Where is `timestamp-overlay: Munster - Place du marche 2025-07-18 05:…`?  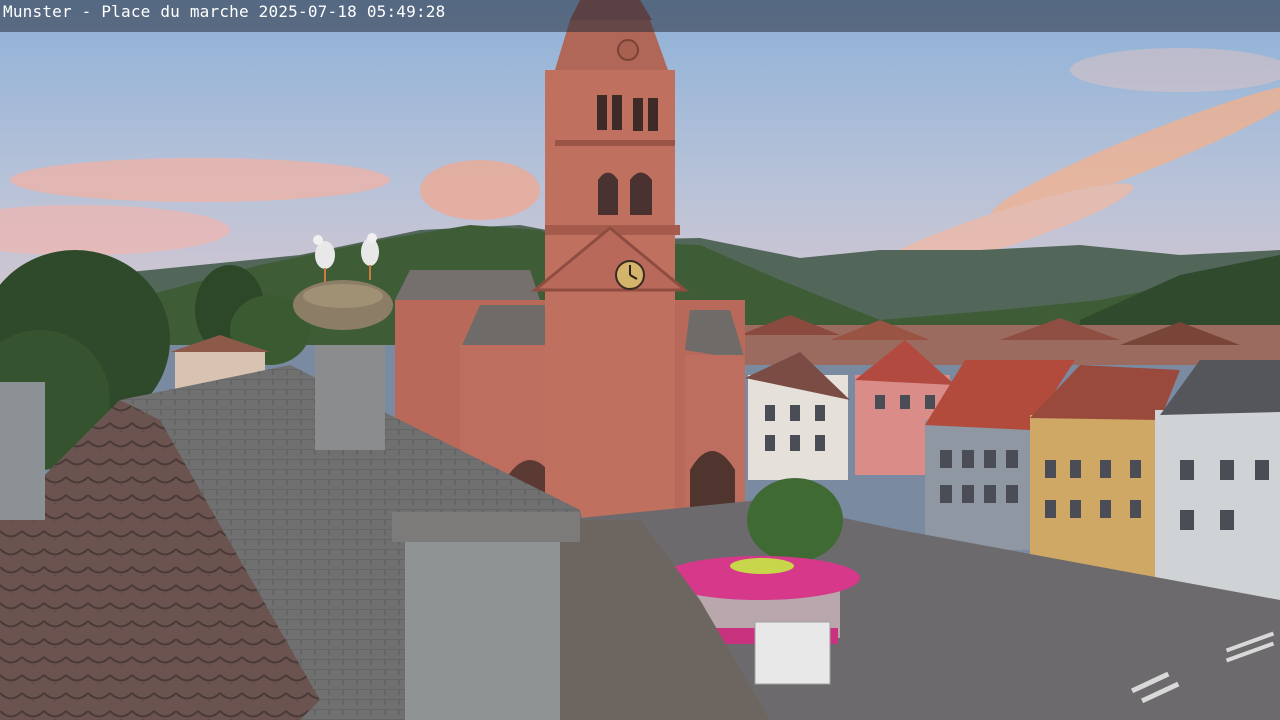
timestamp-overlay: Munster - Place du marche 2025-07-18 05:… is located at coordinates (640, 16).